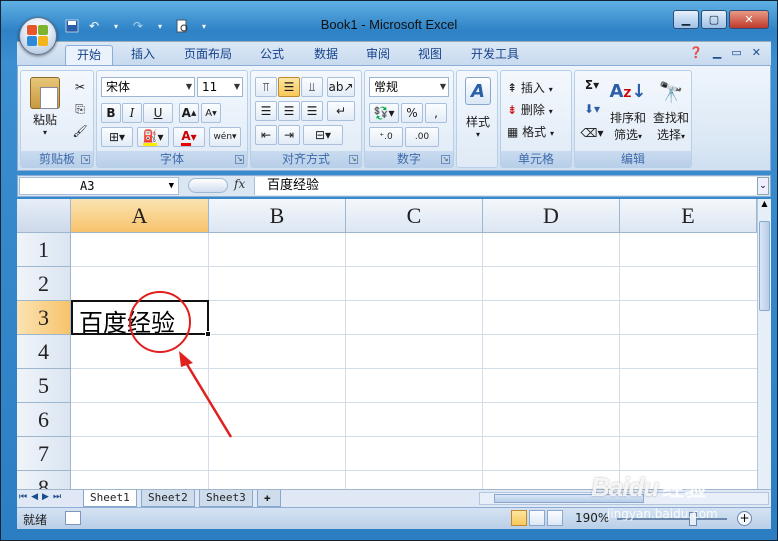 The width and height of the screenshot is (778, 541). Describe the element at coordinates (764, 206) in the screenshot. I see `scroll-up-icon: ▲` at that location.